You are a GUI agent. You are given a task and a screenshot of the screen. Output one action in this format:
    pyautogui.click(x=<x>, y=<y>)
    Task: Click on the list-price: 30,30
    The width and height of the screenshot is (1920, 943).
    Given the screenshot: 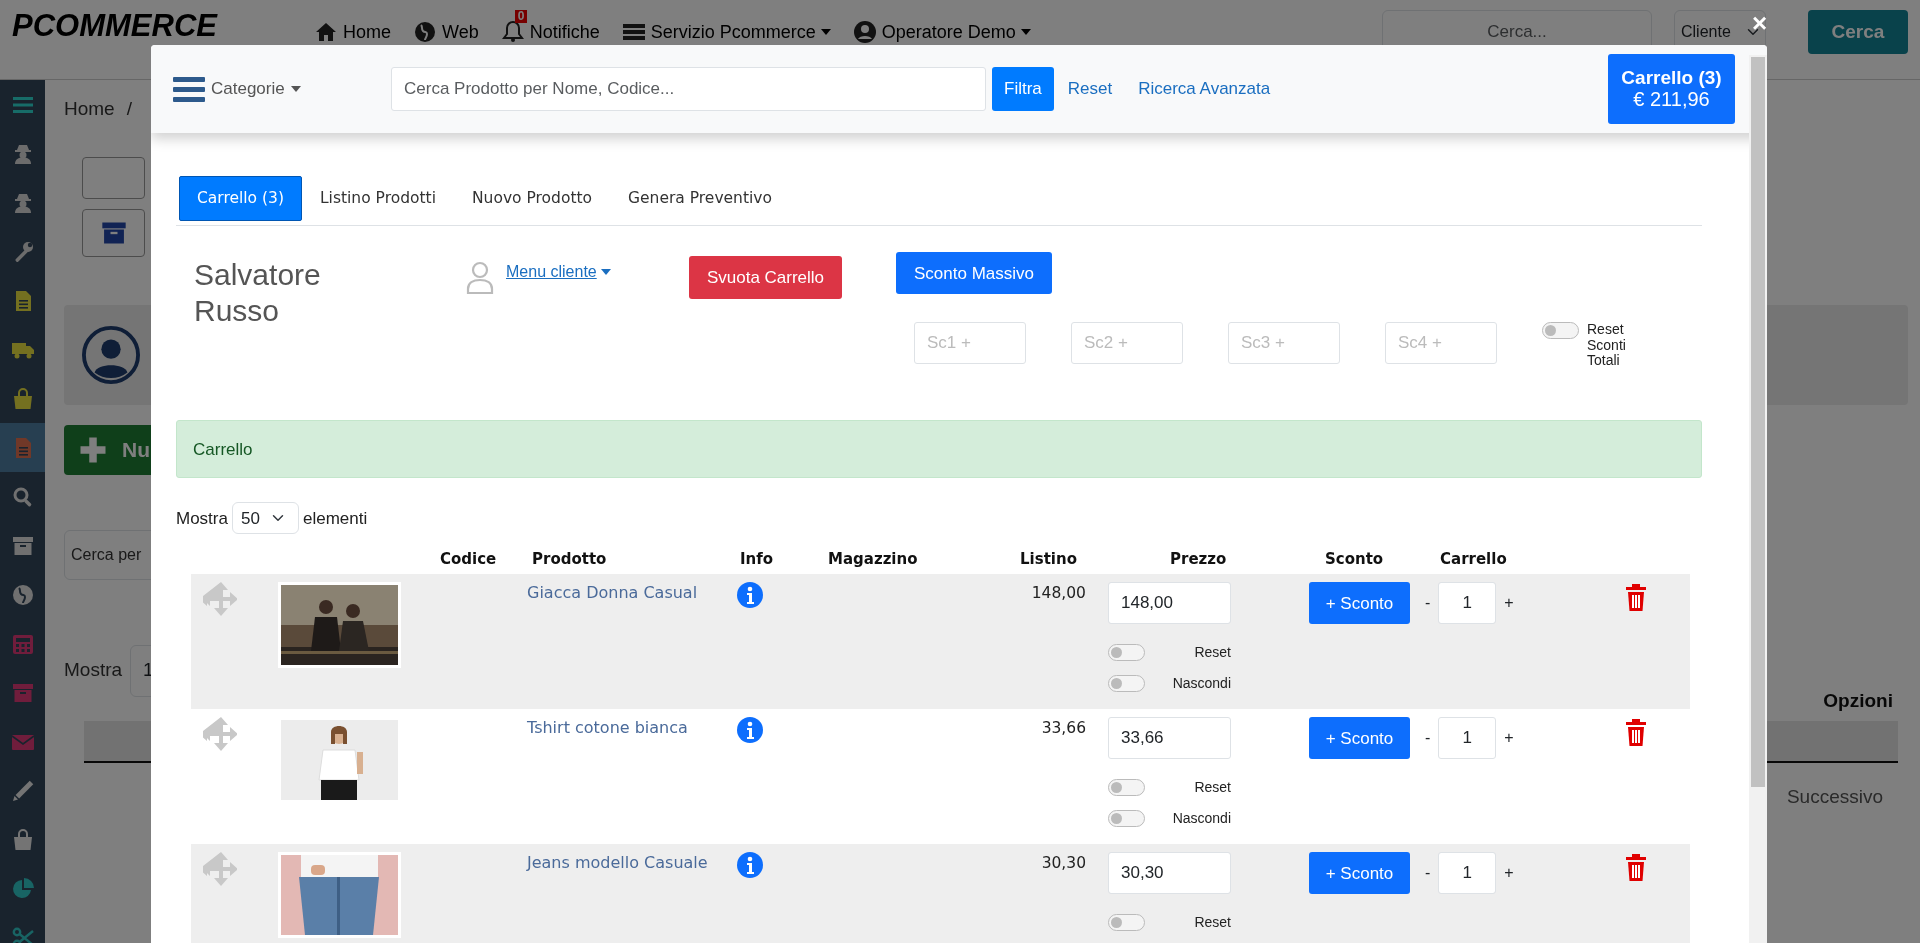 What is the action you would take?
    pyautogui.click(x=1063, y=863)
    